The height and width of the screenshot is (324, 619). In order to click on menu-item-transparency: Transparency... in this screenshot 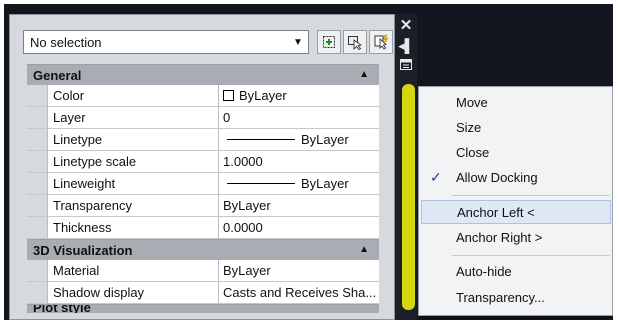, I will do `click(515, 298)`.